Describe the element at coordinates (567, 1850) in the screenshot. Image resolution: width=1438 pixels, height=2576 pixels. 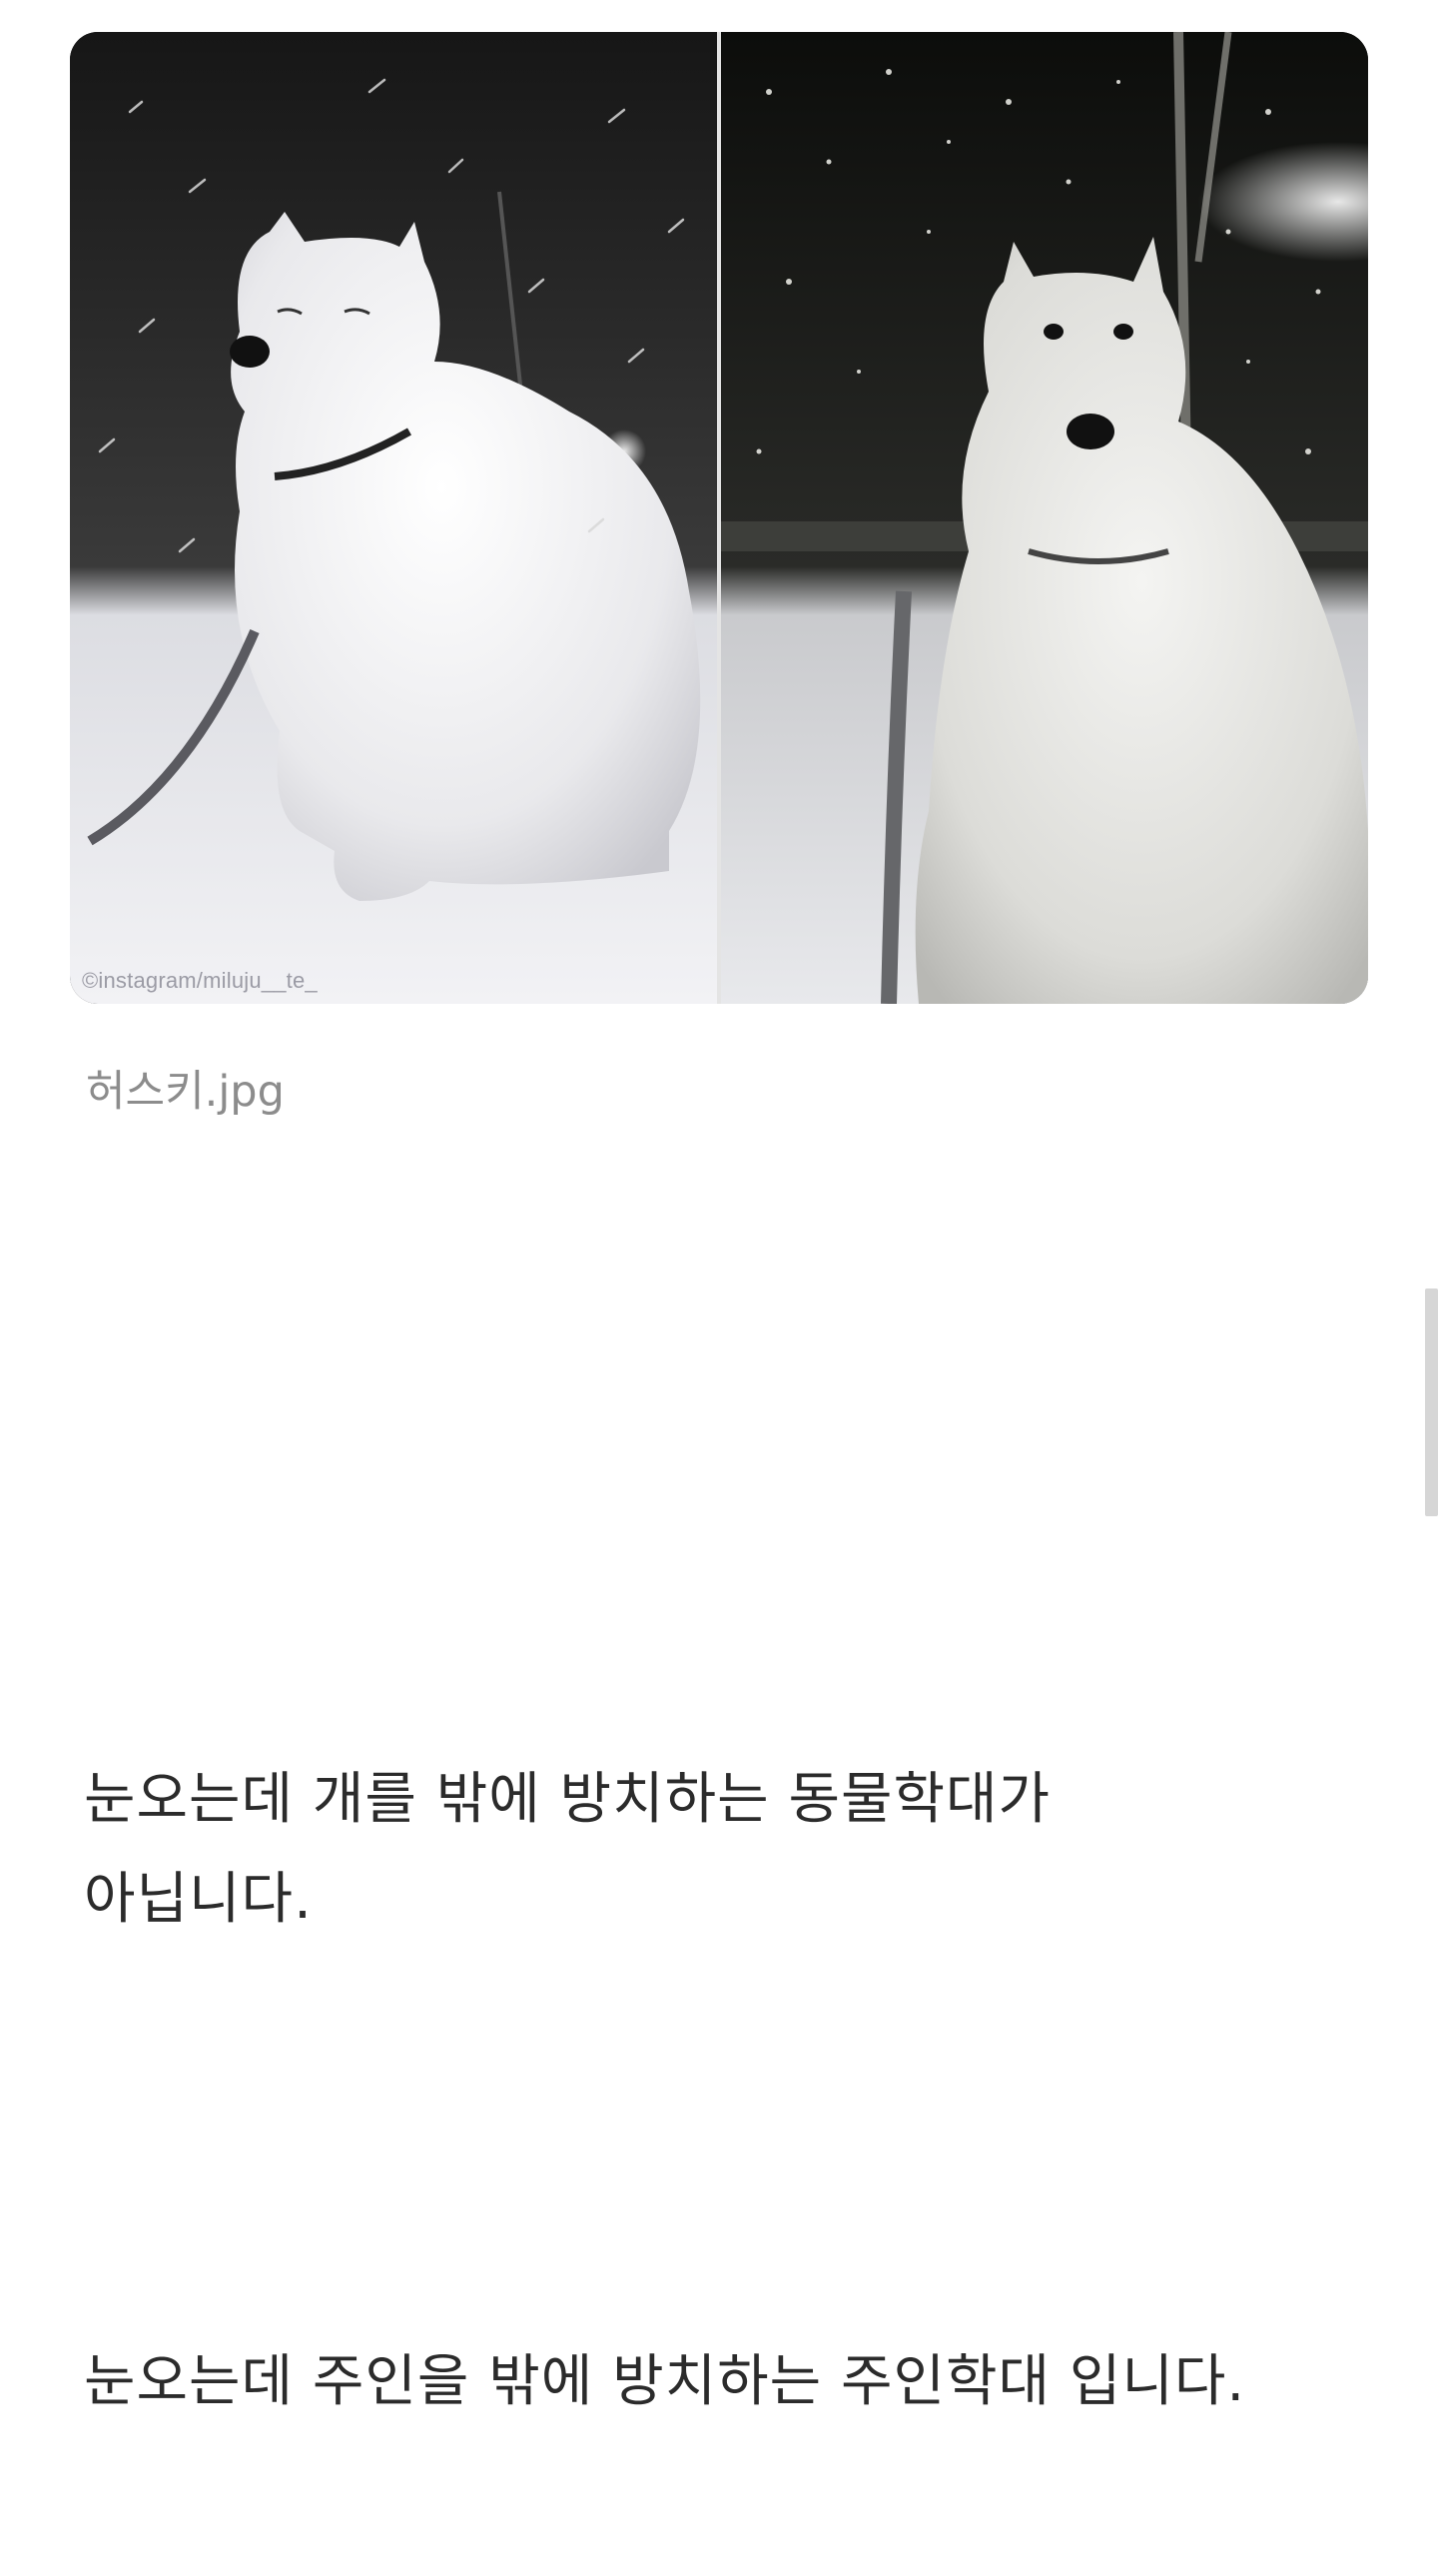
I see `post-paragraph-1: 눈오는데 개를 밖에 방치하는 동물학대가 아닙니다.` at that location.